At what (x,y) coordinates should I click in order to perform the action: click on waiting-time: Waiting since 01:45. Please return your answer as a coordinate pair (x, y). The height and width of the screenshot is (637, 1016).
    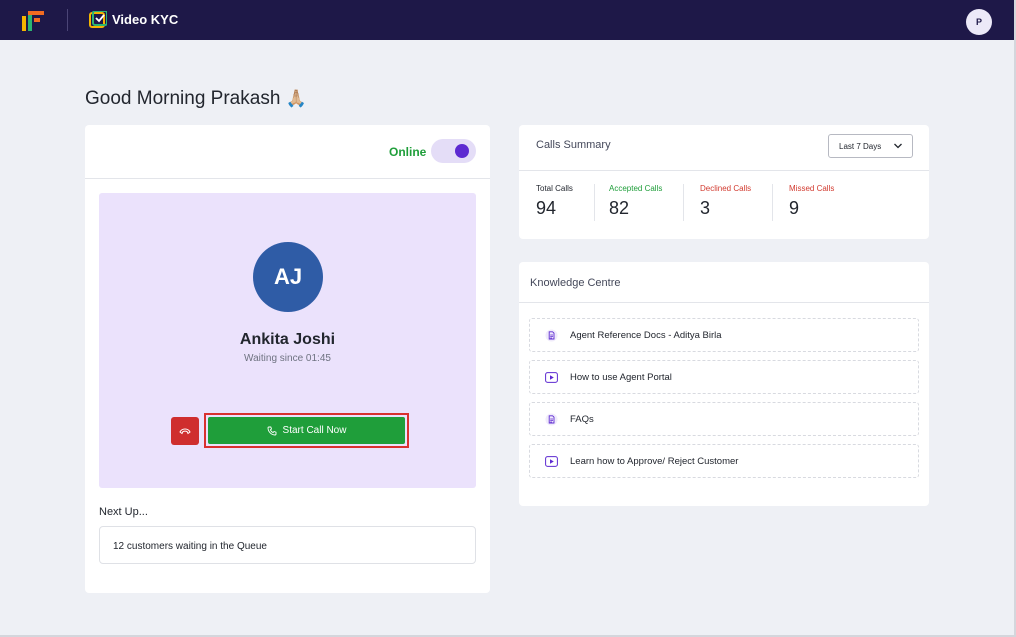
    Looking at the image, I should click on (287, 358).